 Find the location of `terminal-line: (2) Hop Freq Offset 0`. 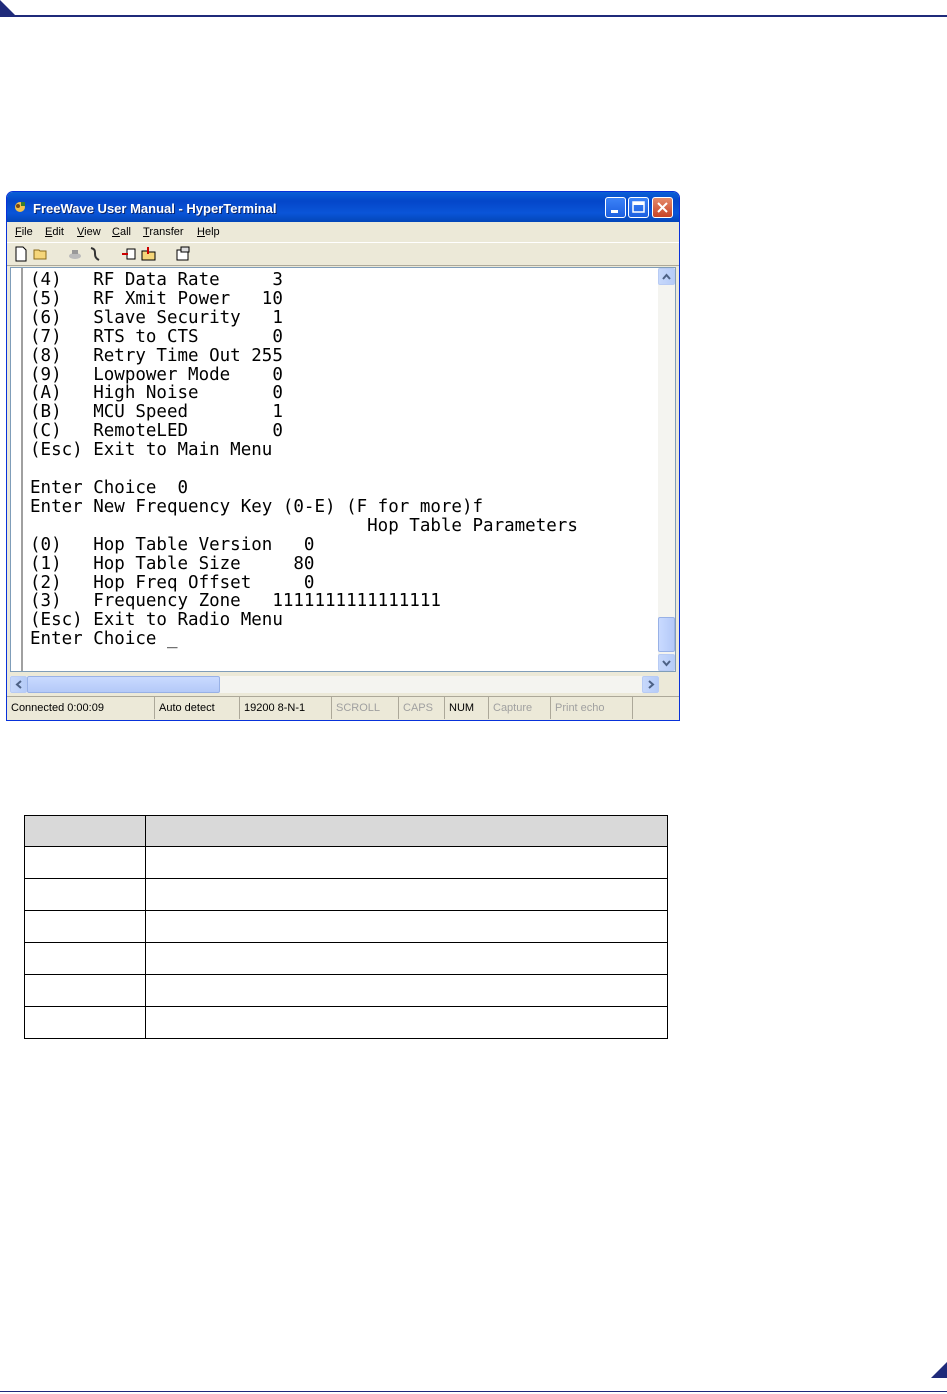

terminal-line: (2) Hop Freq Offset 0 is located at coordinates (172, 582).